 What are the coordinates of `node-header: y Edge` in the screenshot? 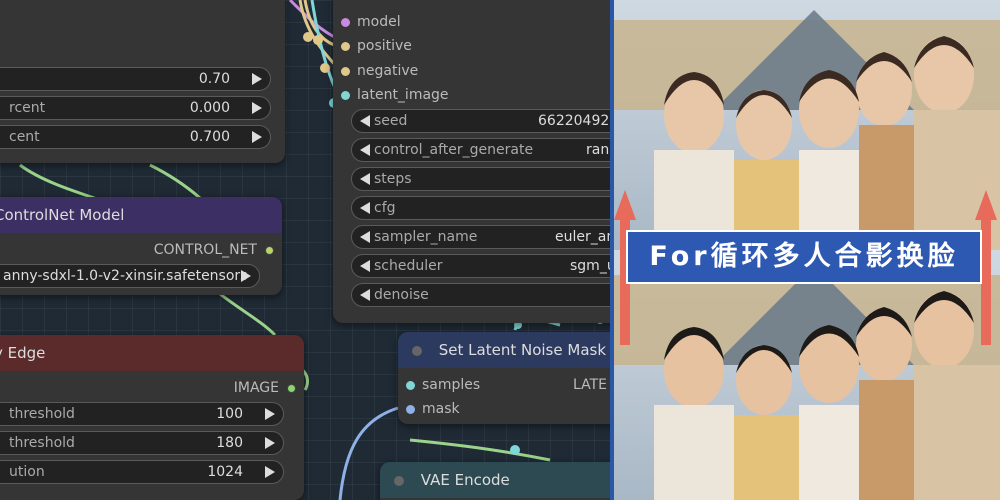 It's located at (152, 353).